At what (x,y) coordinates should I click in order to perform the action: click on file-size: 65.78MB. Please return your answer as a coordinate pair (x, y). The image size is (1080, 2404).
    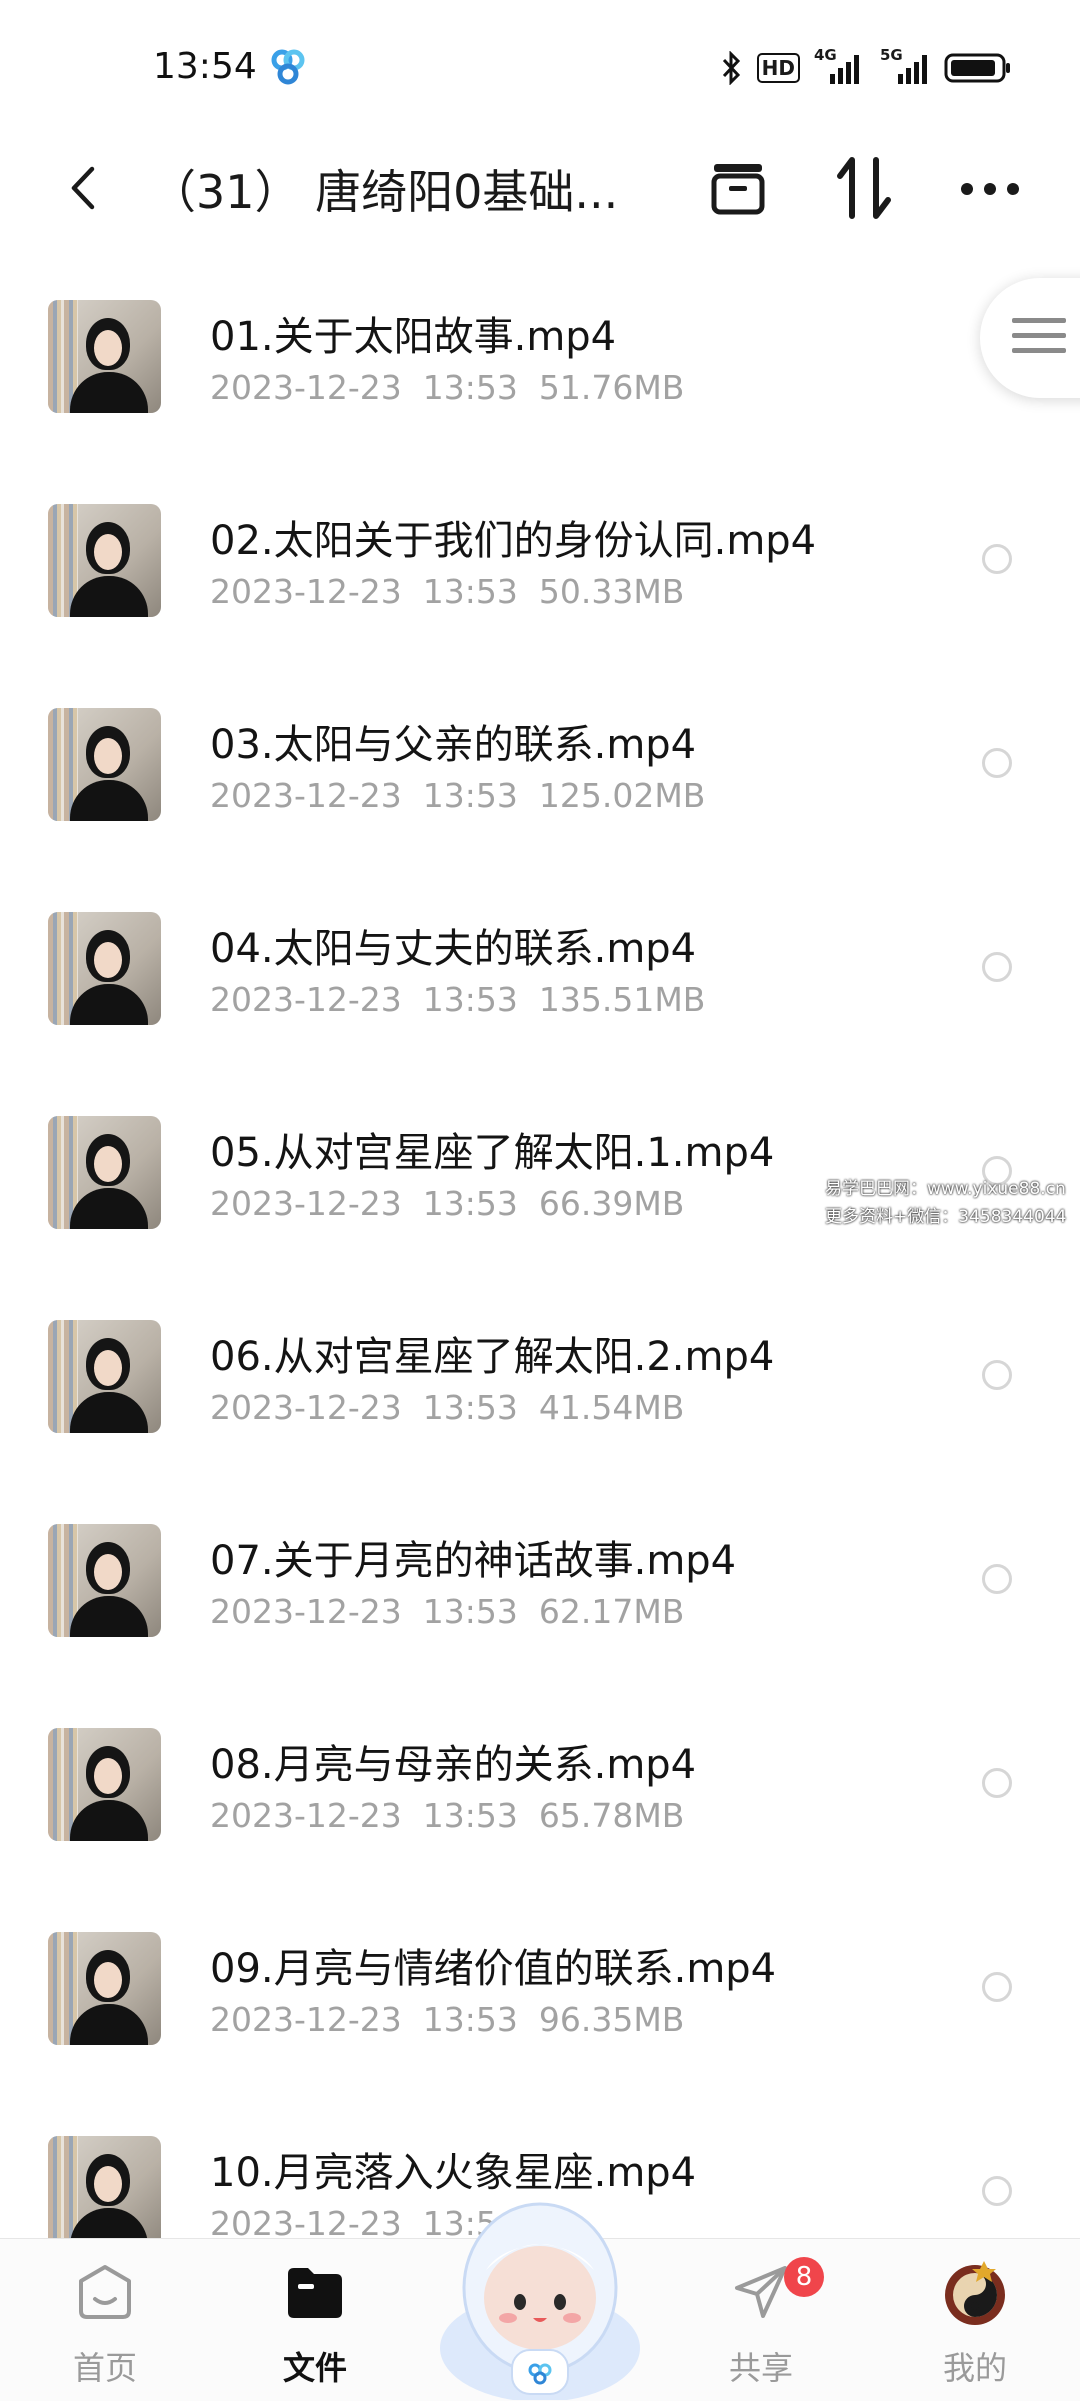
    Looking at the image, I should click on (611, 1815).